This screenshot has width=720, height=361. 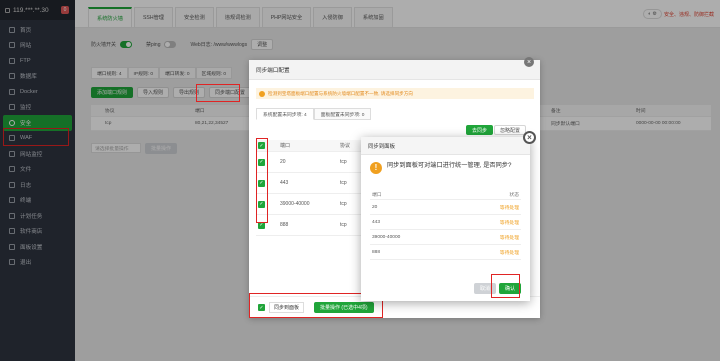 I want to click on sync-to-panel-select: 同步到面板, so click(x=287, y=307).